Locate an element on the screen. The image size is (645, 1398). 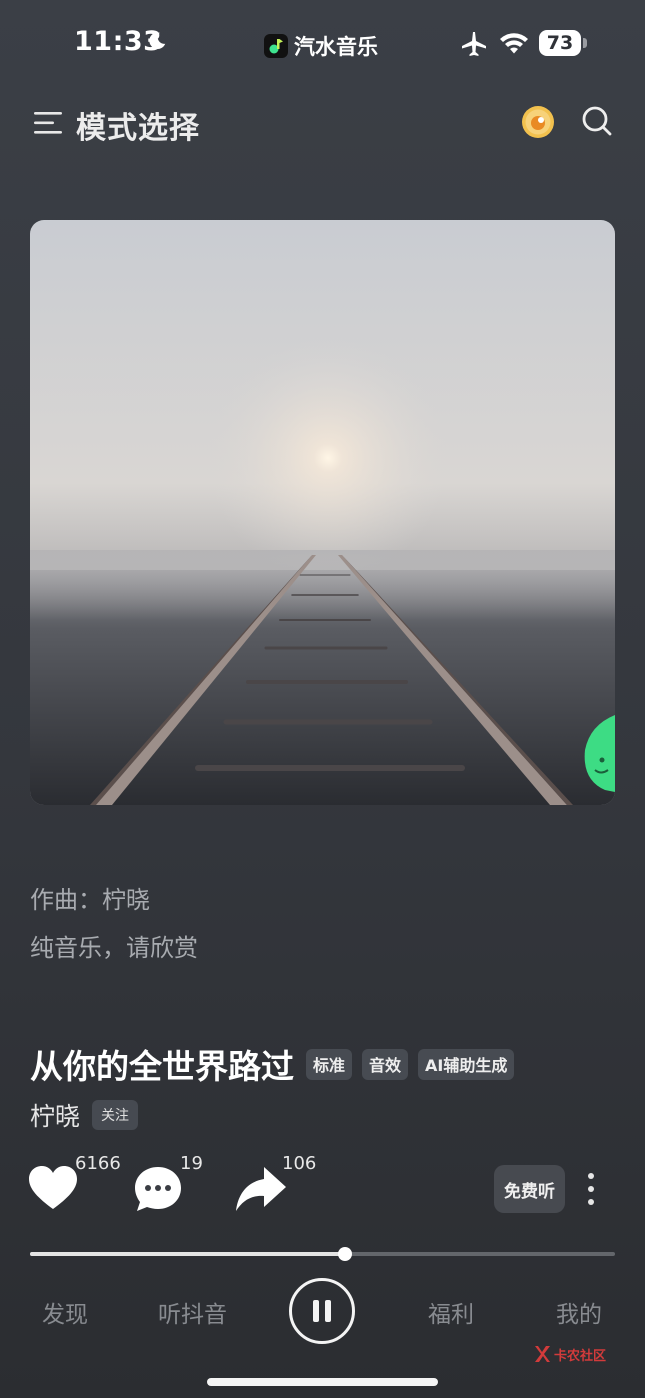
battery-indicator: 73 is located at coordinates (563, 43).